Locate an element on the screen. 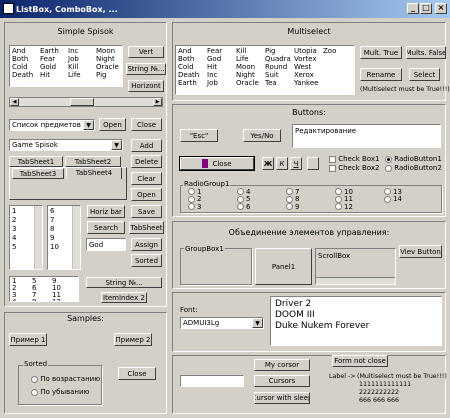 This screenshot has height=418, width=450. font-list-item: Driver 2 is located at coordinates (356, 304).